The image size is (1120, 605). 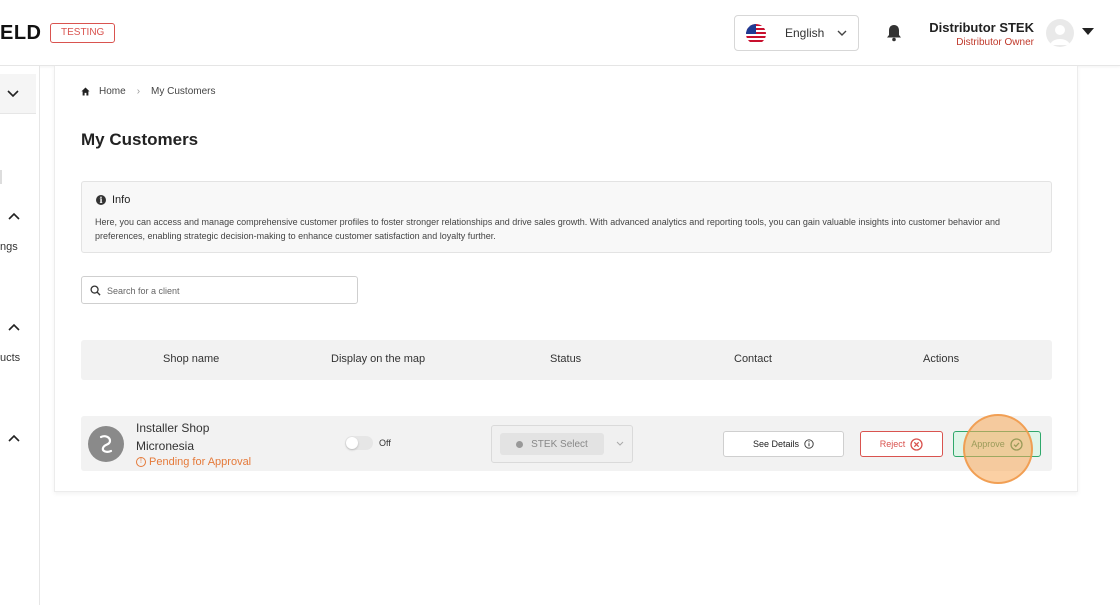 I want to click on approval-status: ! Pending for Approval, so click(x=193, y=462).